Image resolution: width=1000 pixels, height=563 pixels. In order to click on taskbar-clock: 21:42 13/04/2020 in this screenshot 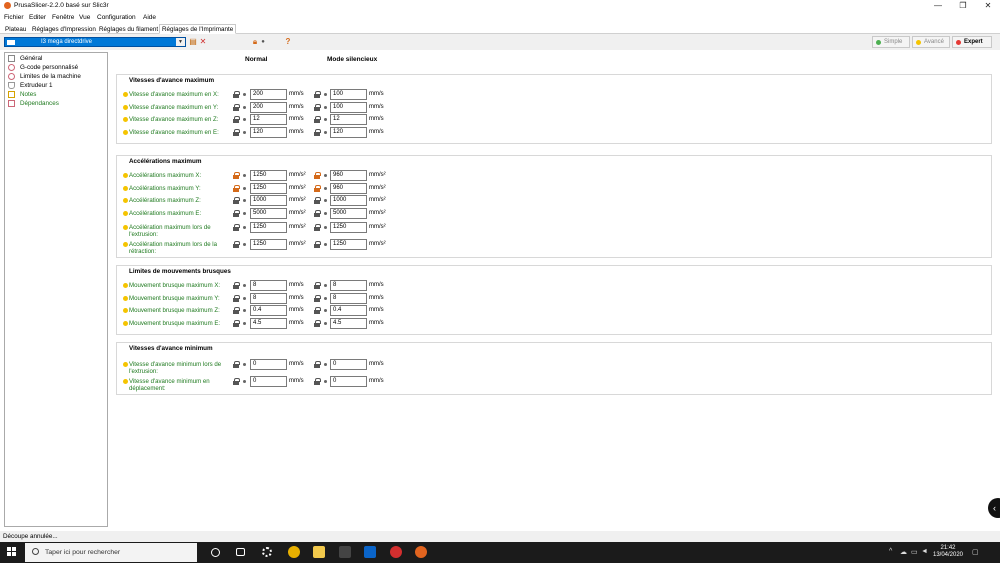, I will do `click(948, 552)`.